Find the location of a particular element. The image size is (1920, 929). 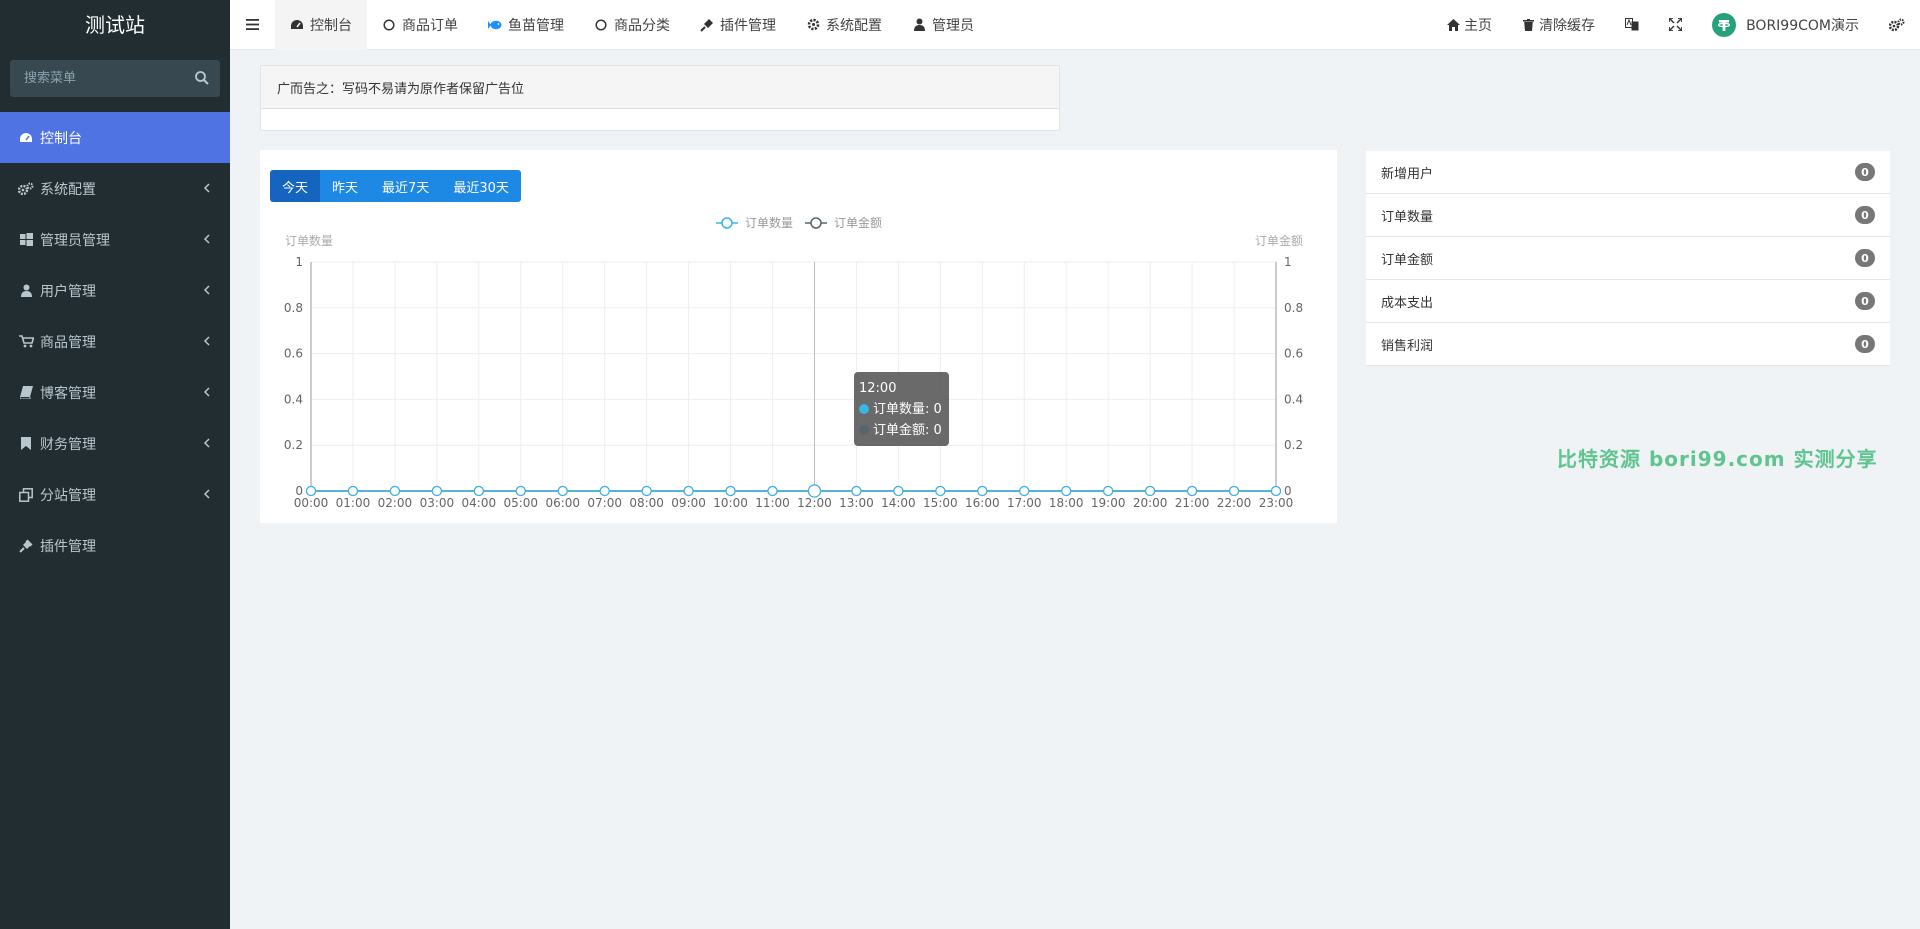

windows-icon is located at coordinates (26, 240).